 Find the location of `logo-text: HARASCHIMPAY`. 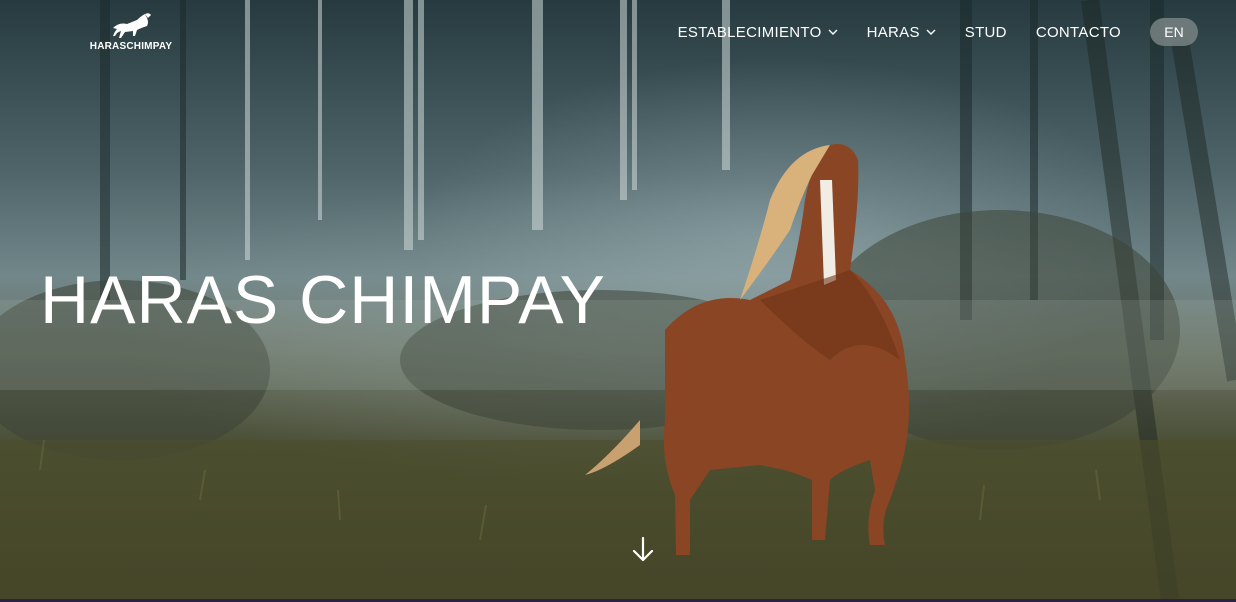

logo-text: HARASCHIMPAY is located at coordinates (131, 46).